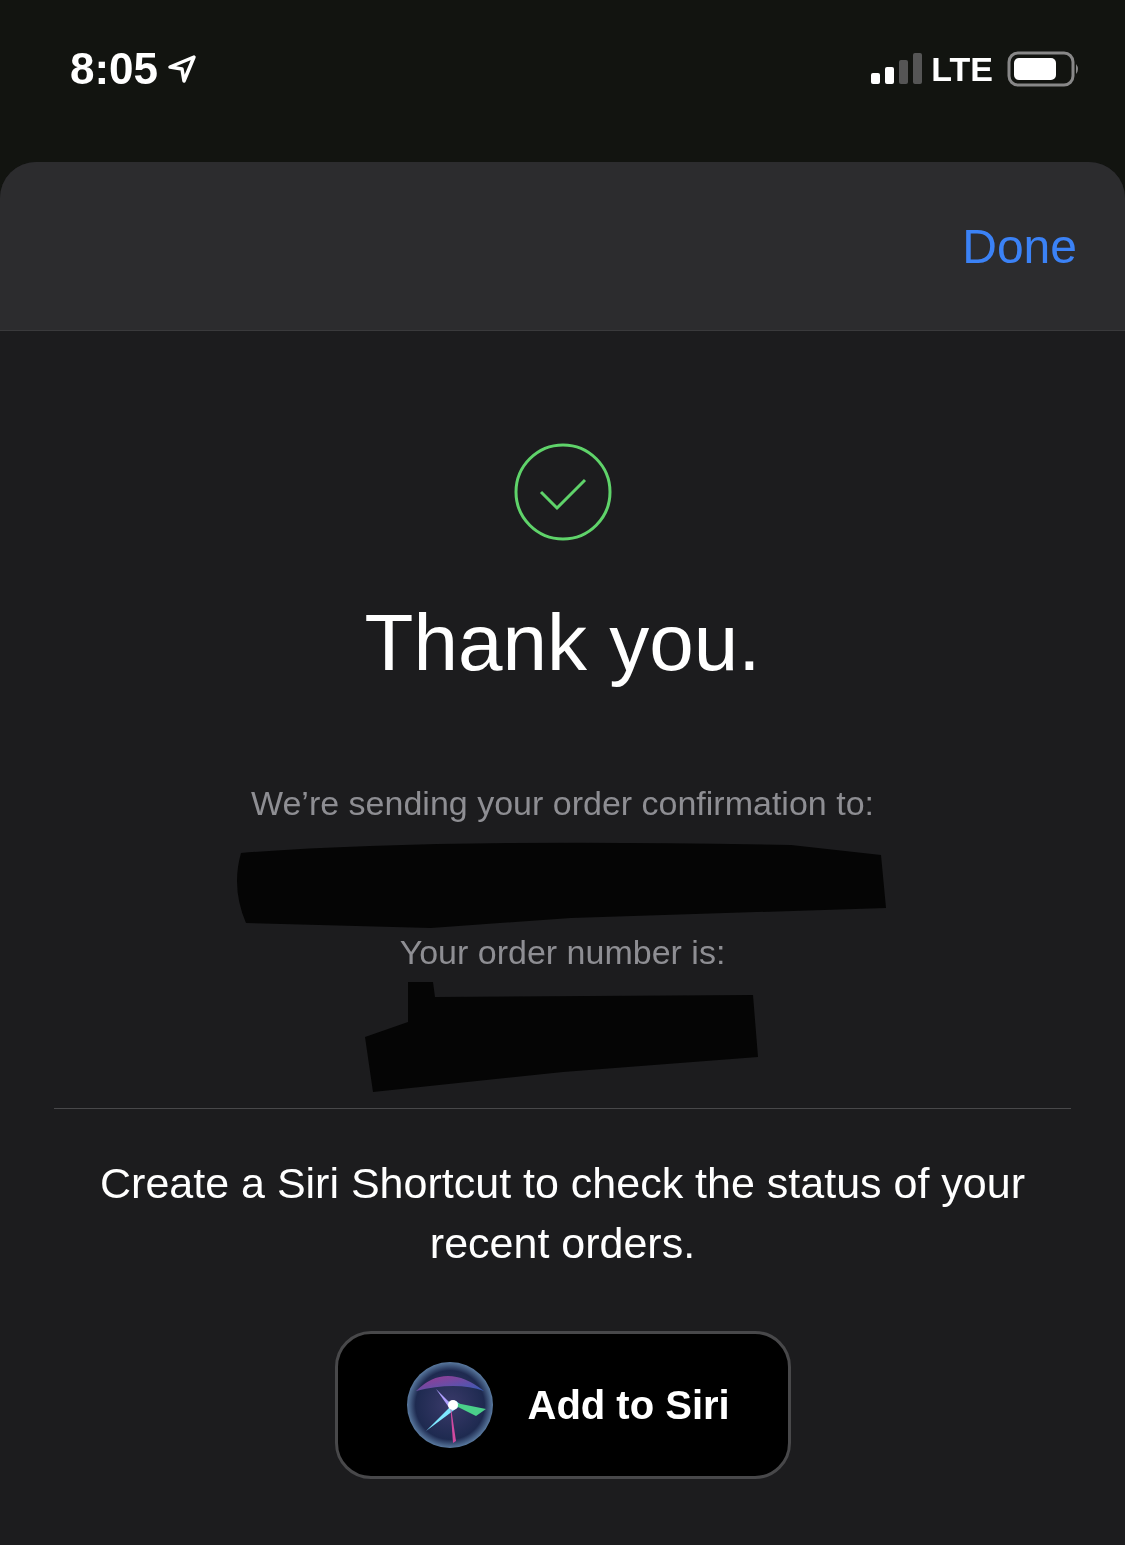 This screenshot has width=1125, height=1545. What do you see at coordinates (114, 69) in the screenshot?
I see `status-time: 8:05` at bounding box center [114, 69].